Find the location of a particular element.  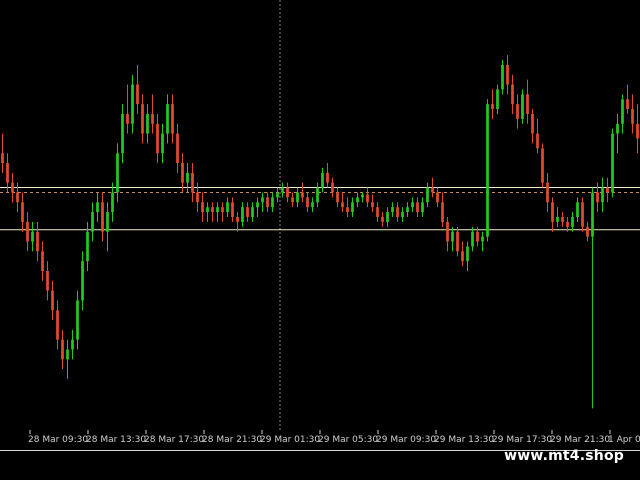

x-tick-label: 29 Mar 05:30 is located at coordinates (348, 440).